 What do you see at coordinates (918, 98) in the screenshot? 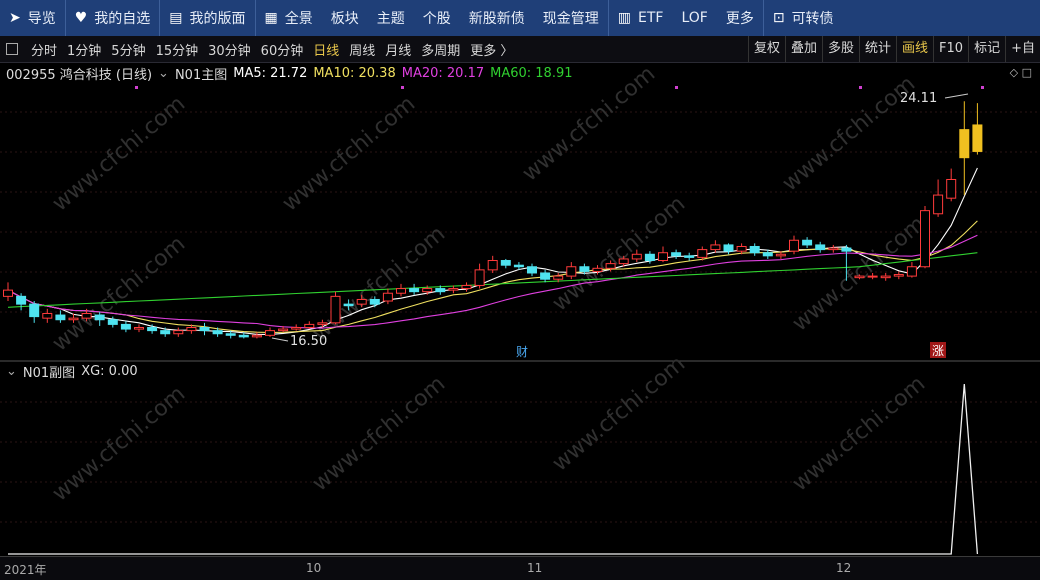
I see `high-price-label: 24.11` at bounding box center [918, 98].